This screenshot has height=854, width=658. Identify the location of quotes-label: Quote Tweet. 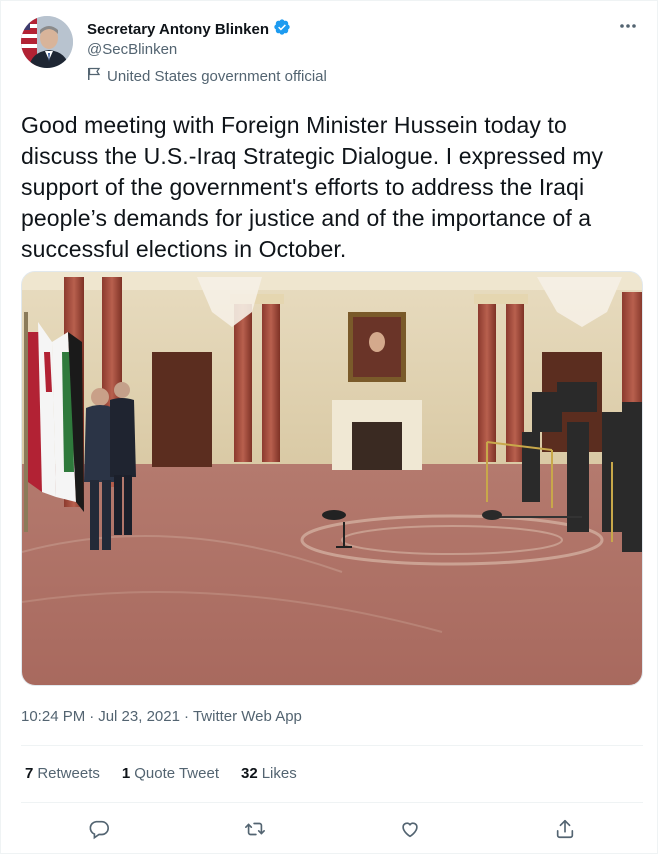
(176, 773).